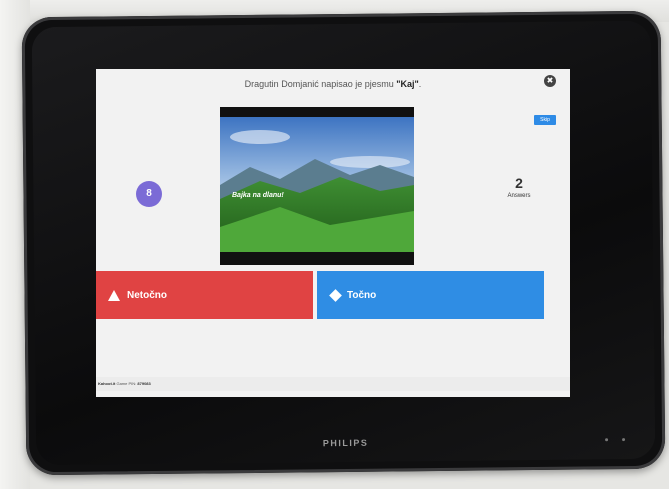  What do you see at coordinates (149, 194) in the screenshot?
I see `countdown-timer: 8` at bounding box center [149, 194].